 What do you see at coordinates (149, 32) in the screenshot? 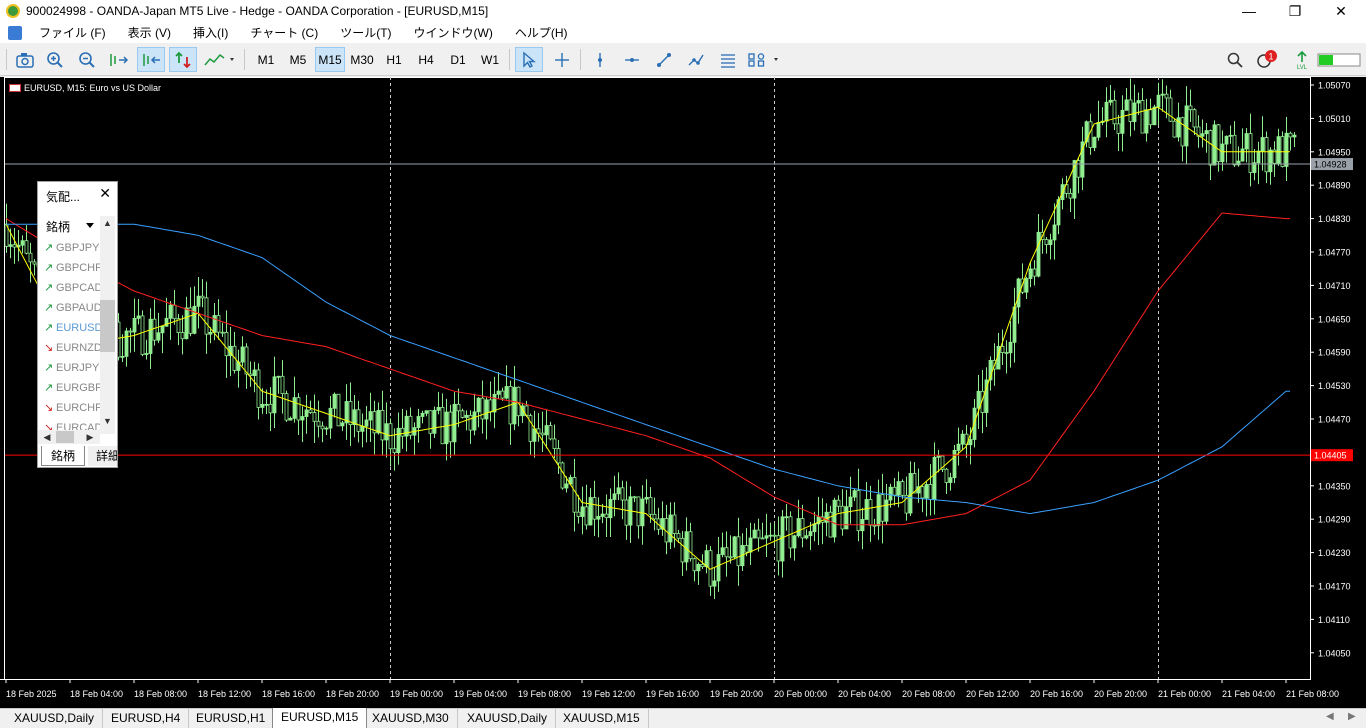
I see `menu-view: 表示 (V)` at bounding box center [149, 32].